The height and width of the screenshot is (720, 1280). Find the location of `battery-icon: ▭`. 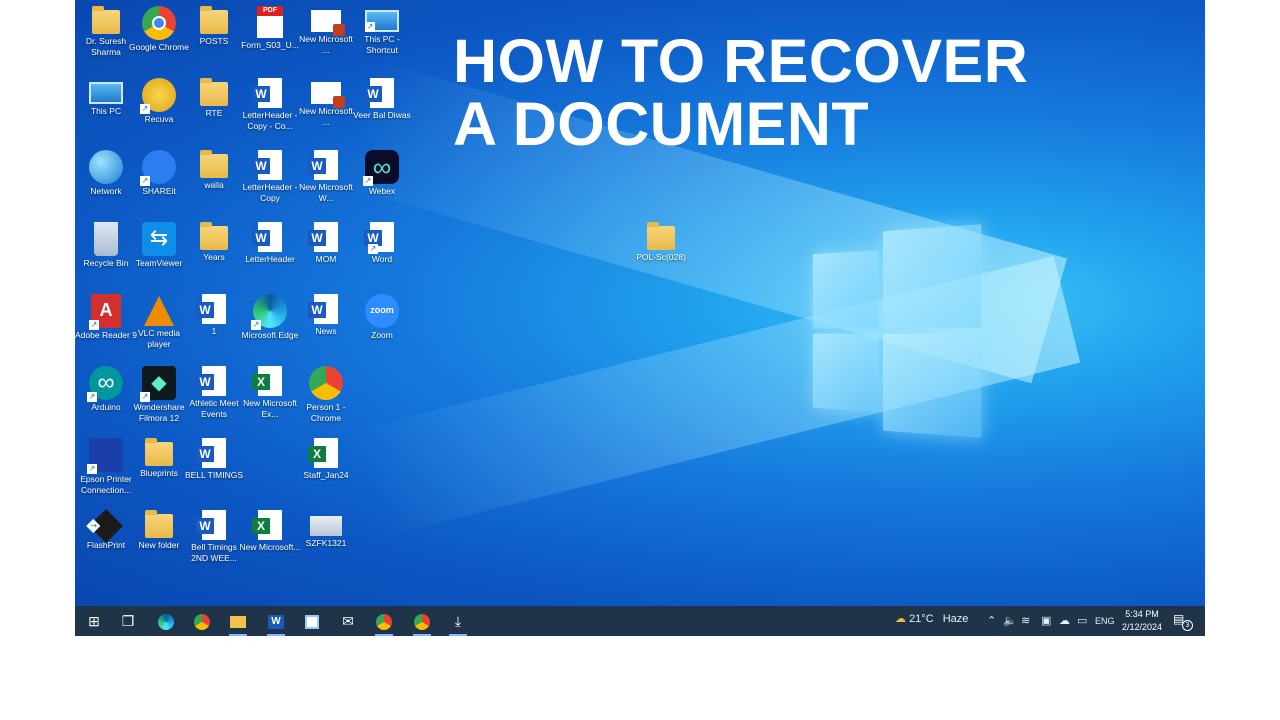

battery-icon: ▭ is located at coordinates (1082, 620).